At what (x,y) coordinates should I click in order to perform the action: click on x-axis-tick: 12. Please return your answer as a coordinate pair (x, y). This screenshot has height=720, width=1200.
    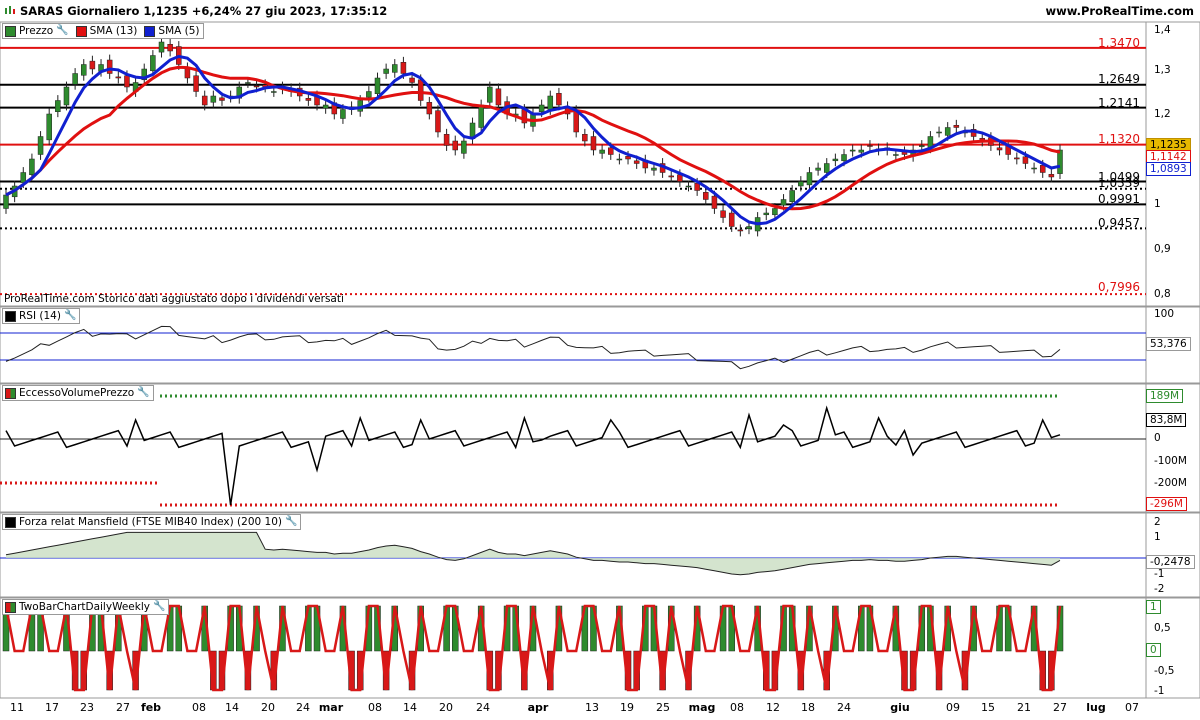
    Looking at the image, I should click on (773, 707).